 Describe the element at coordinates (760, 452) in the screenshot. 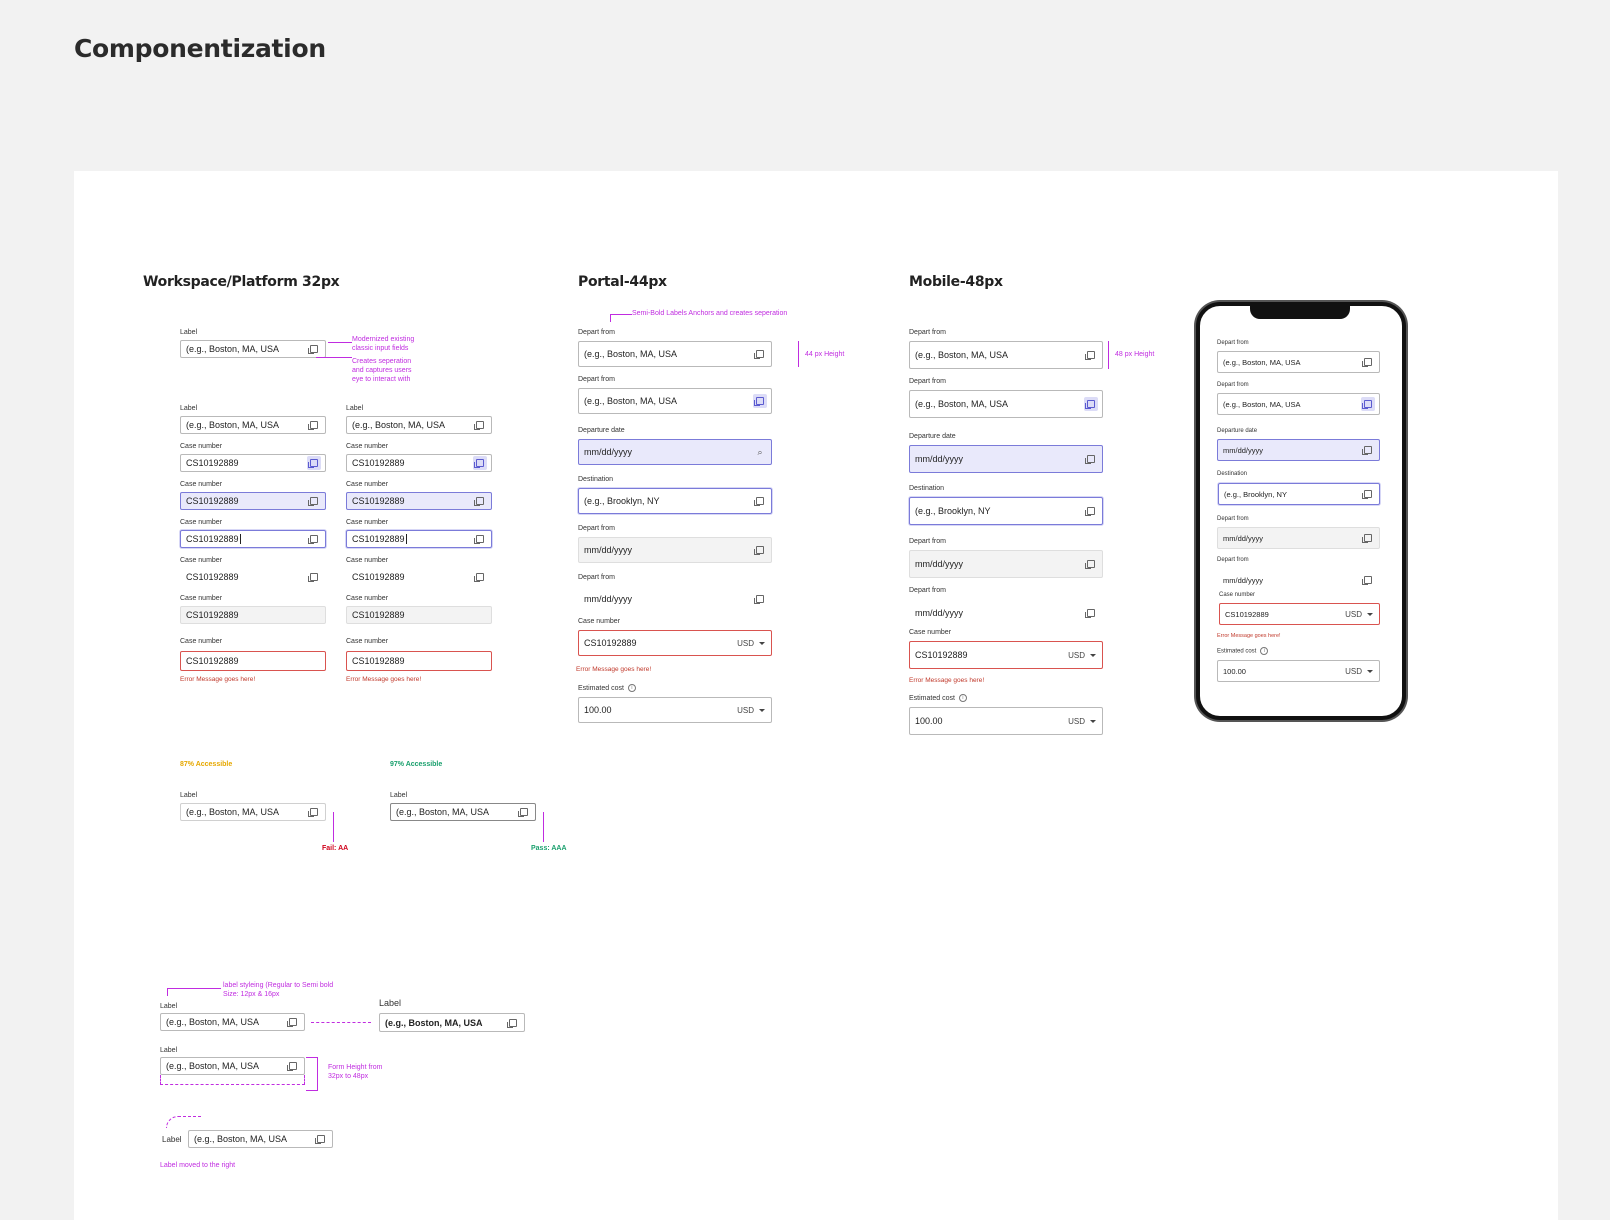

I see `search-icon: ⌕` at that location.